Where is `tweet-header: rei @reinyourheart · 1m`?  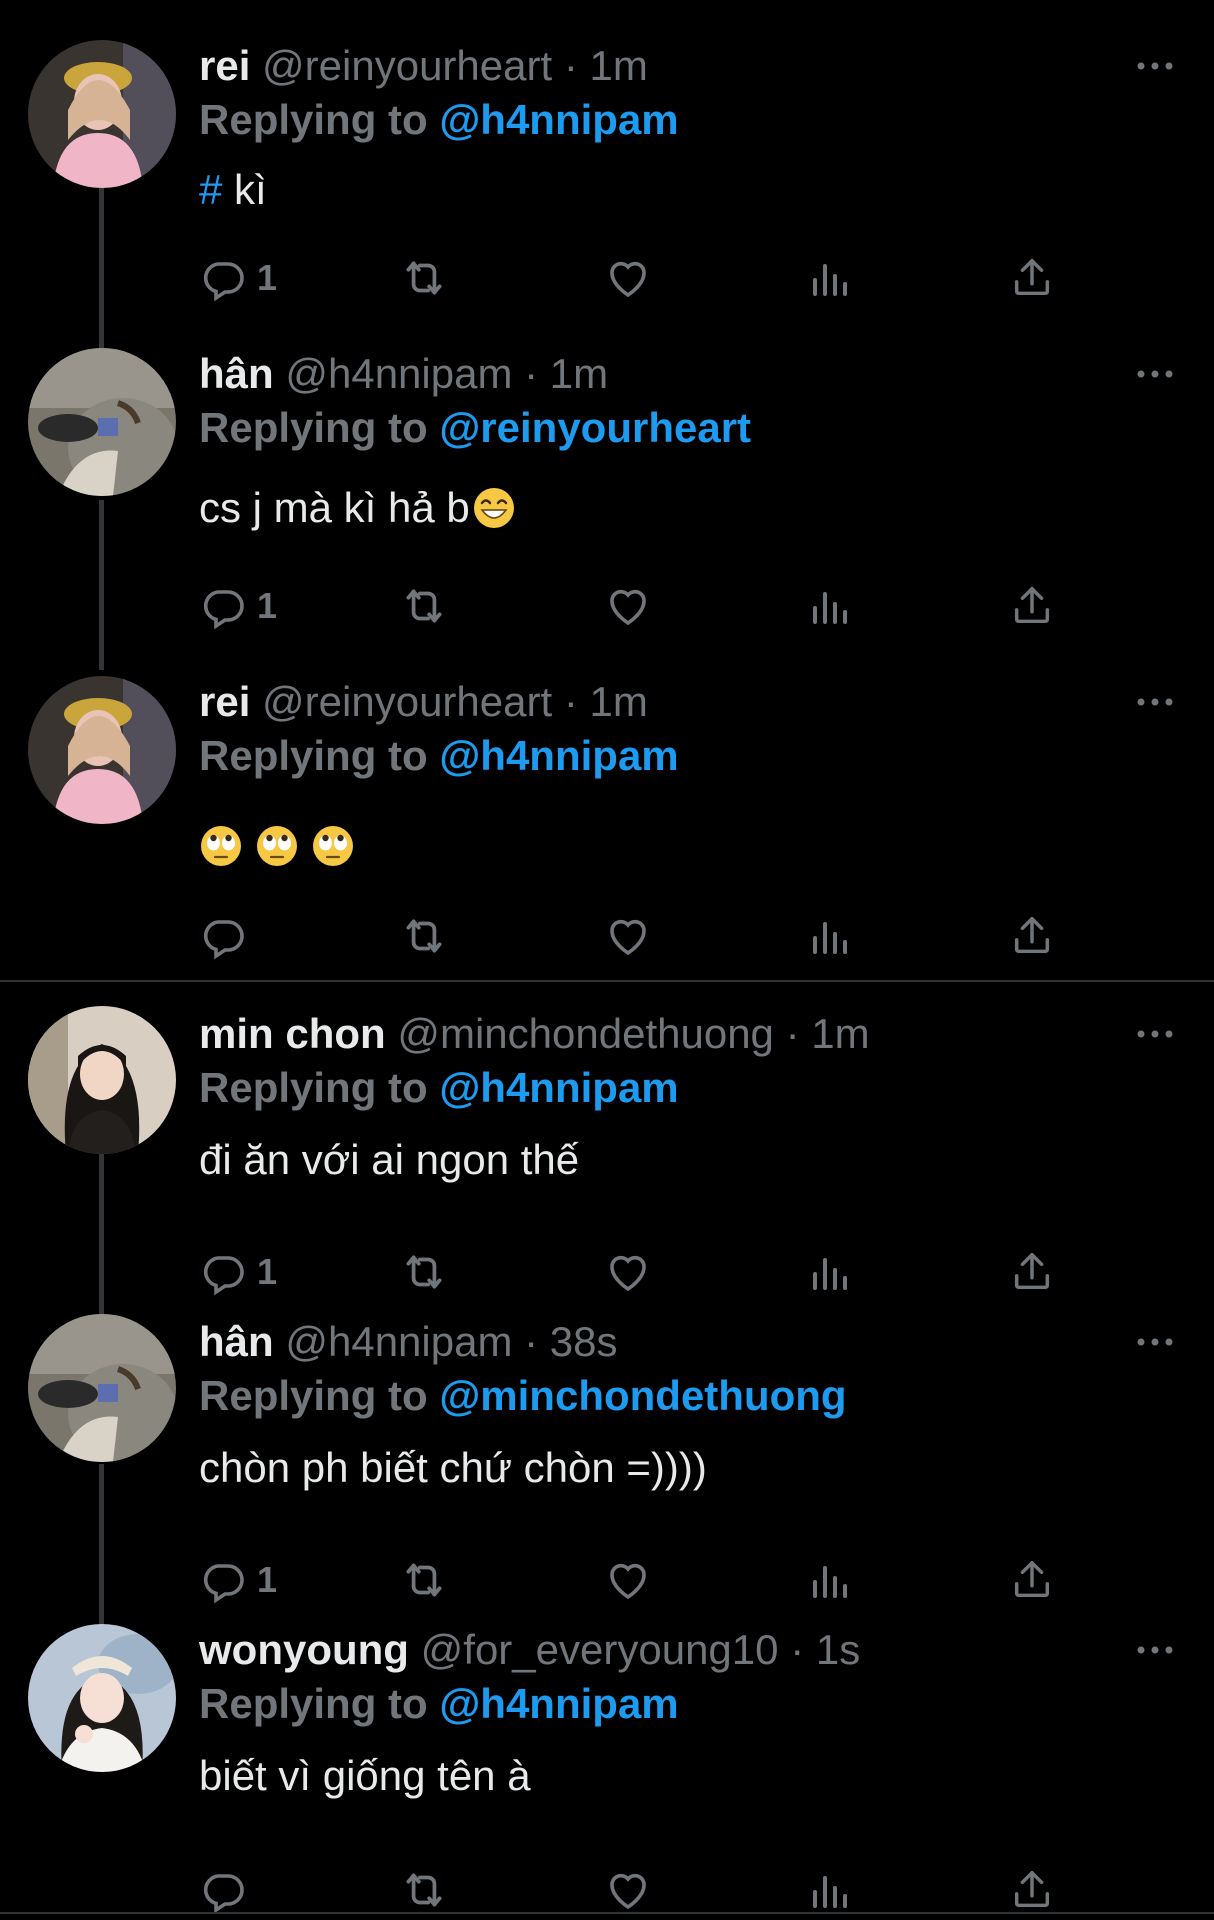 tweet-header: rei @reinyourheart · 1m is located at coordinates (423, 66).